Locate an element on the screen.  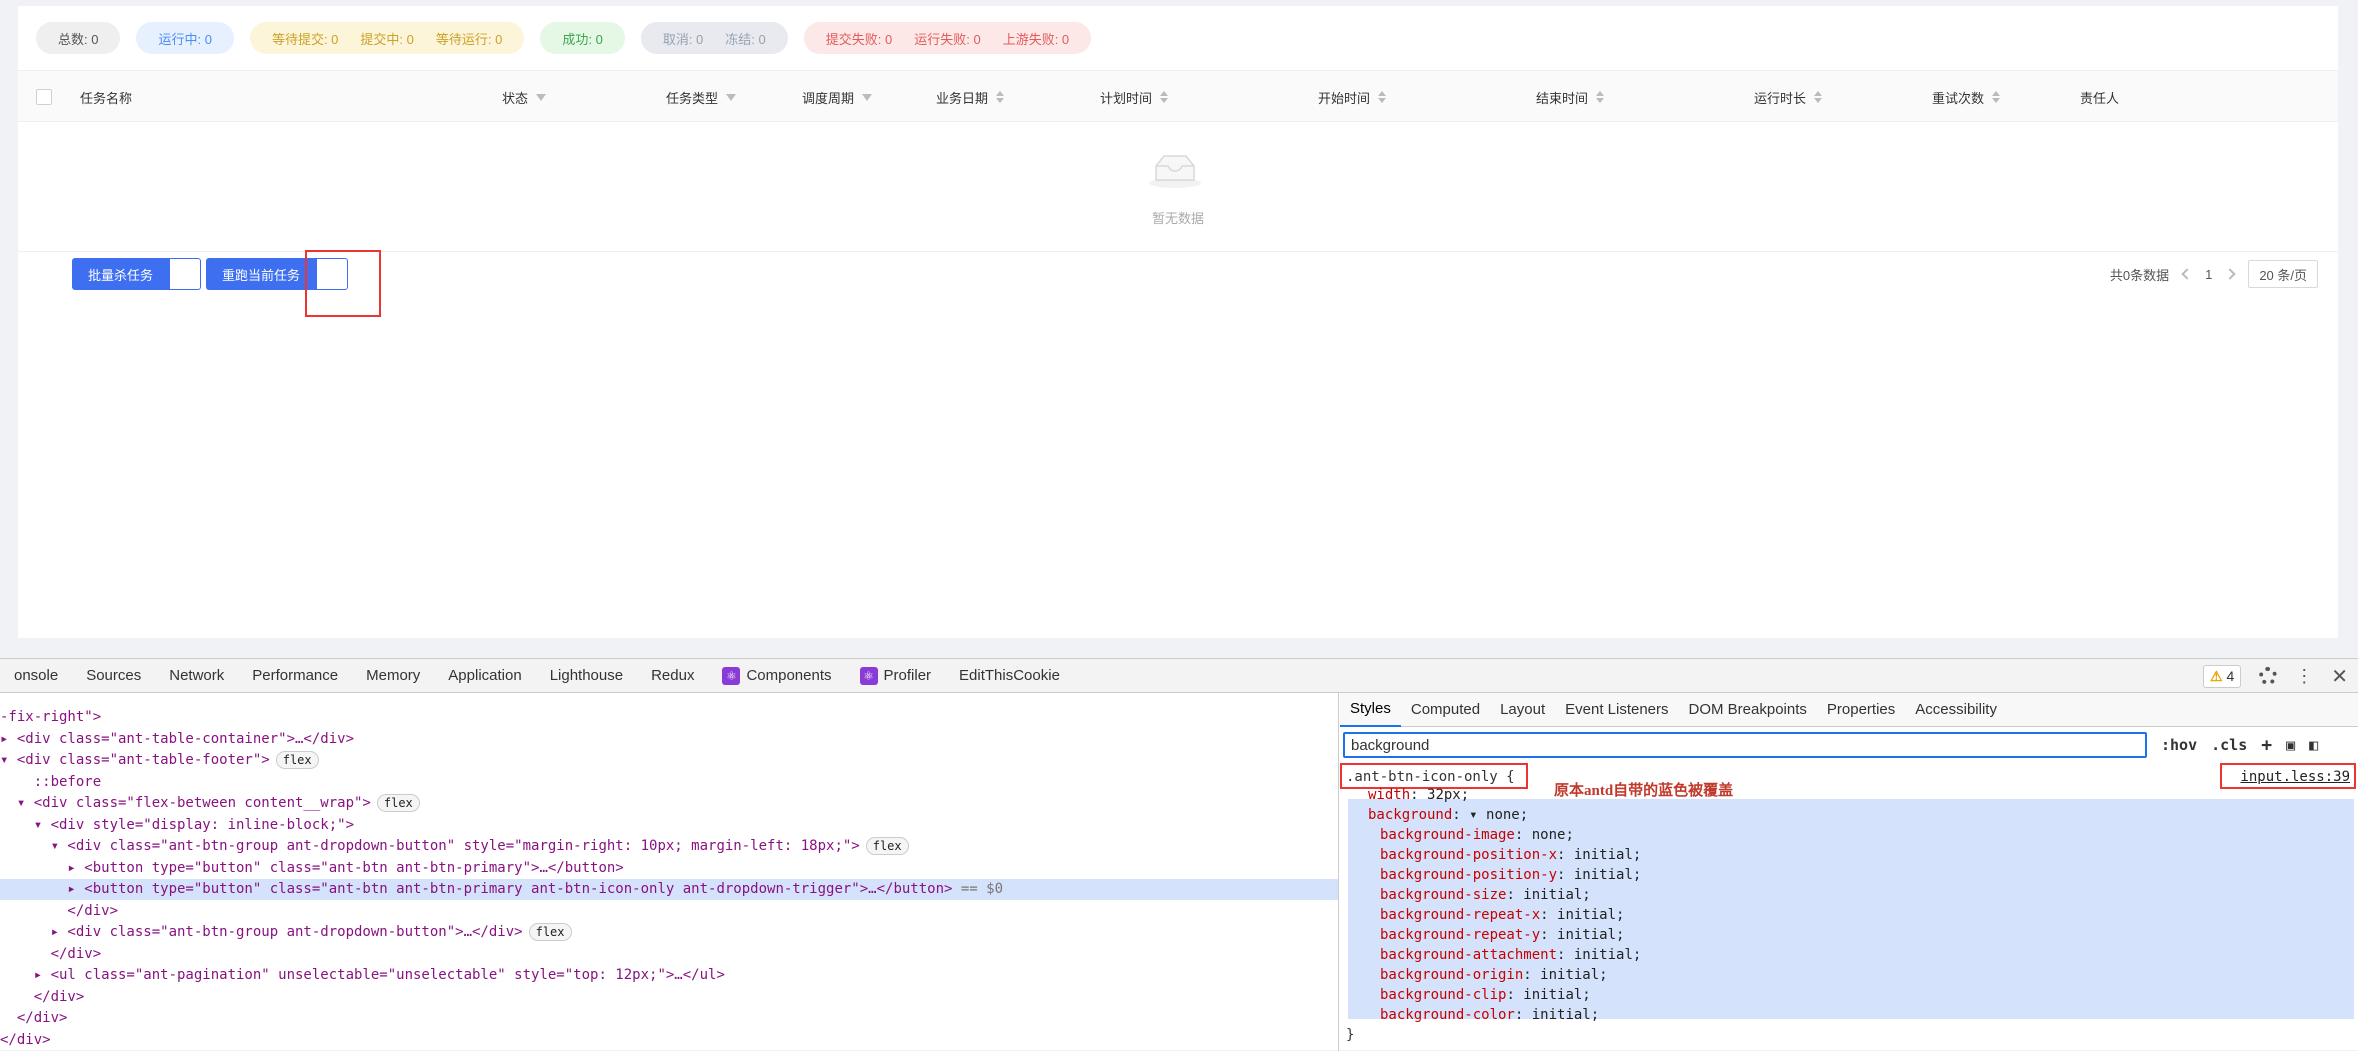
paint-icon: ▣ is located at coordinates (2290, 745).